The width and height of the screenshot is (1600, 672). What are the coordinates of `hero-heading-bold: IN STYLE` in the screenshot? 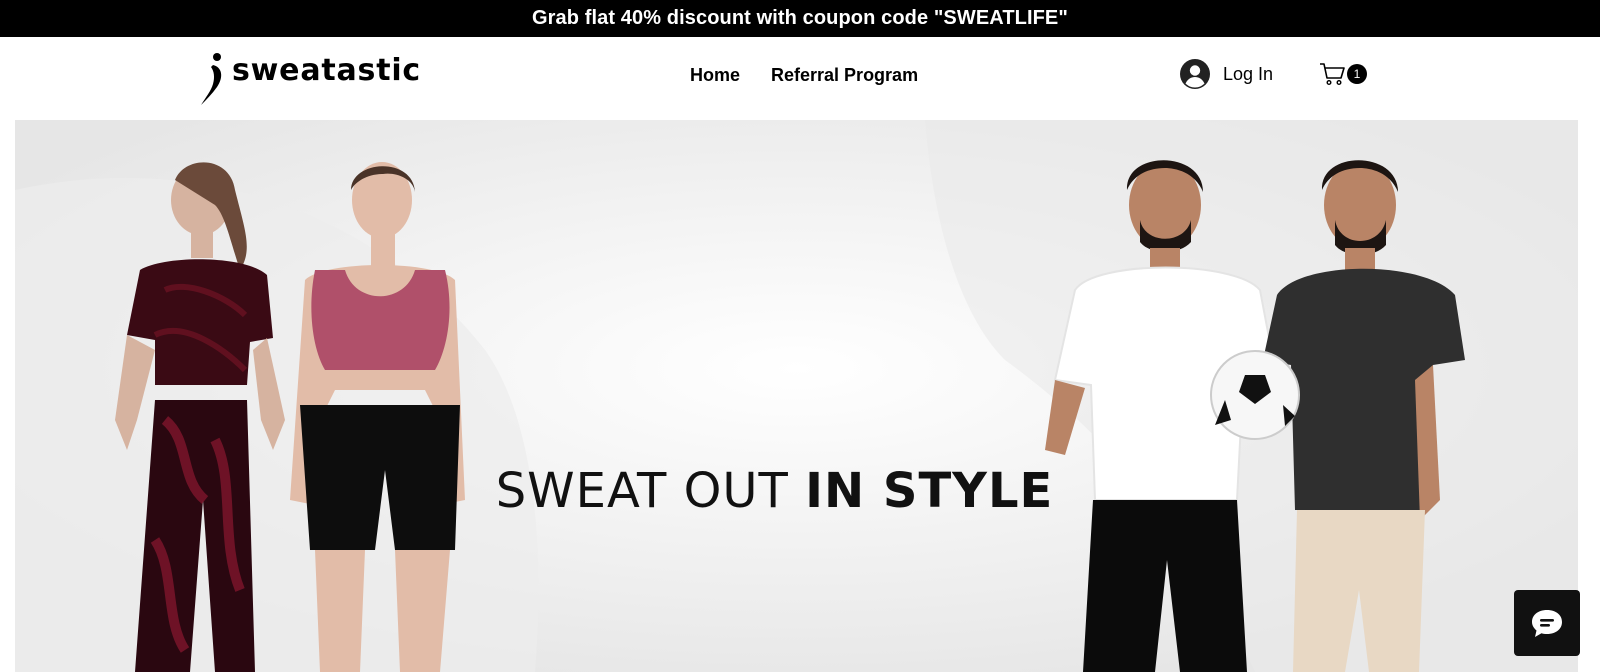 It's located at (929, 491).